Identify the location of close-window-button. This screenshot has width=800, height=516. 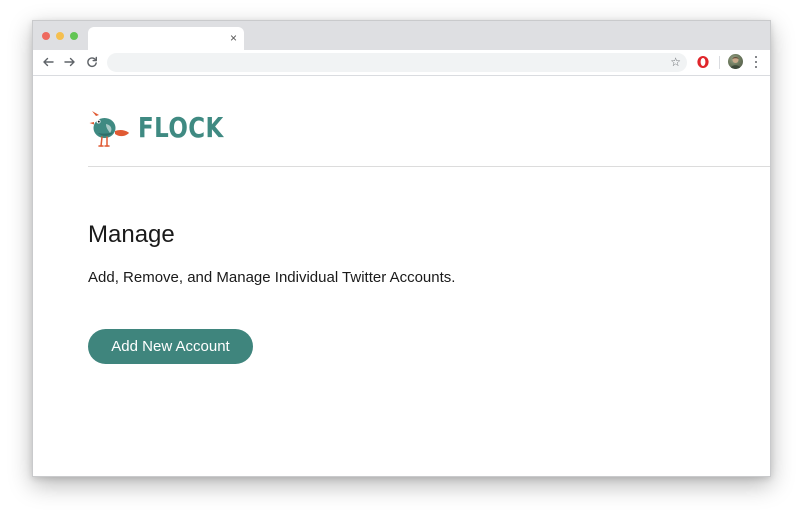
(46, 36).